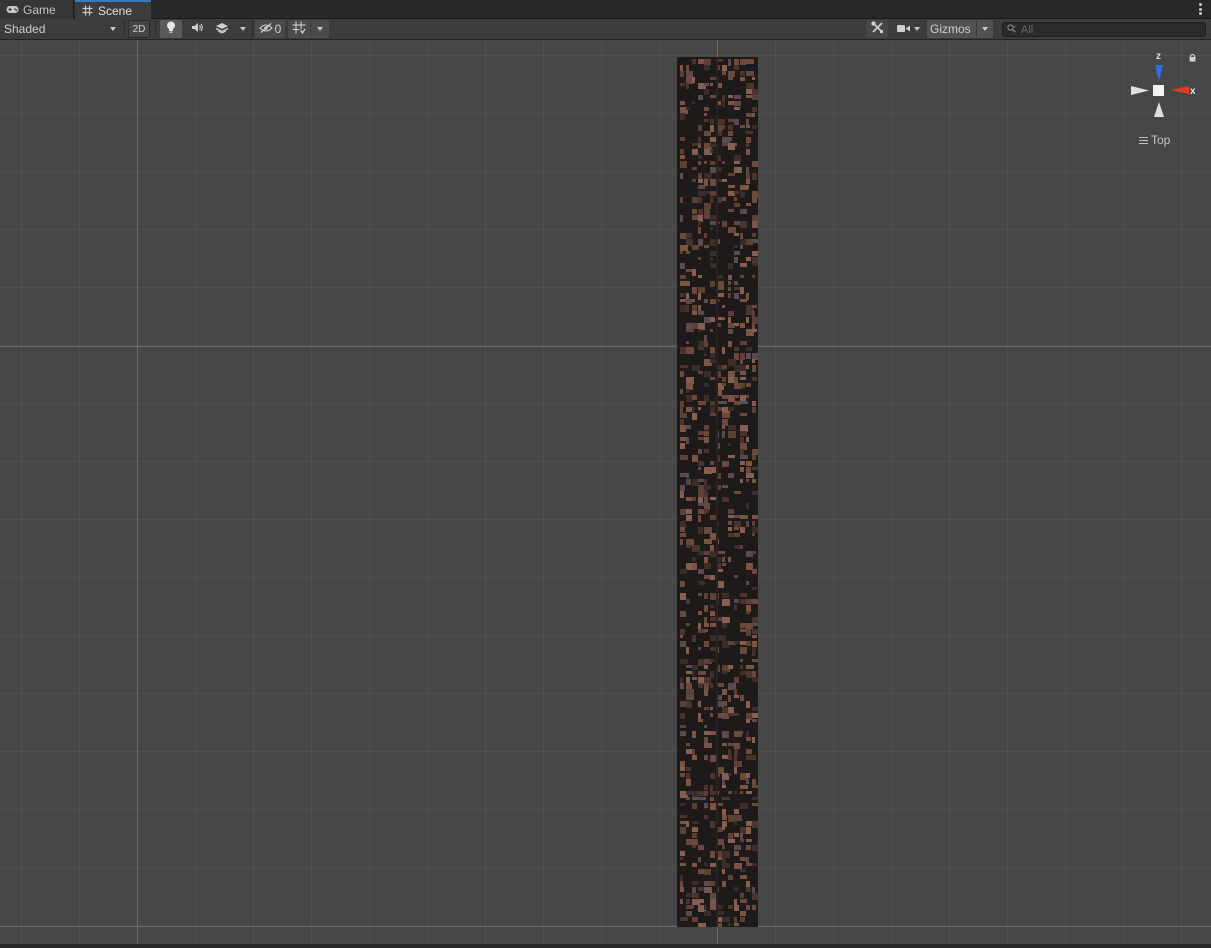 The width and height of the screenshot is (1211, 948). What do you see at coordinates (1159, 109) in the screenshot?
I see `neg-z-axis-cone` at bounding box center [1159, 109].